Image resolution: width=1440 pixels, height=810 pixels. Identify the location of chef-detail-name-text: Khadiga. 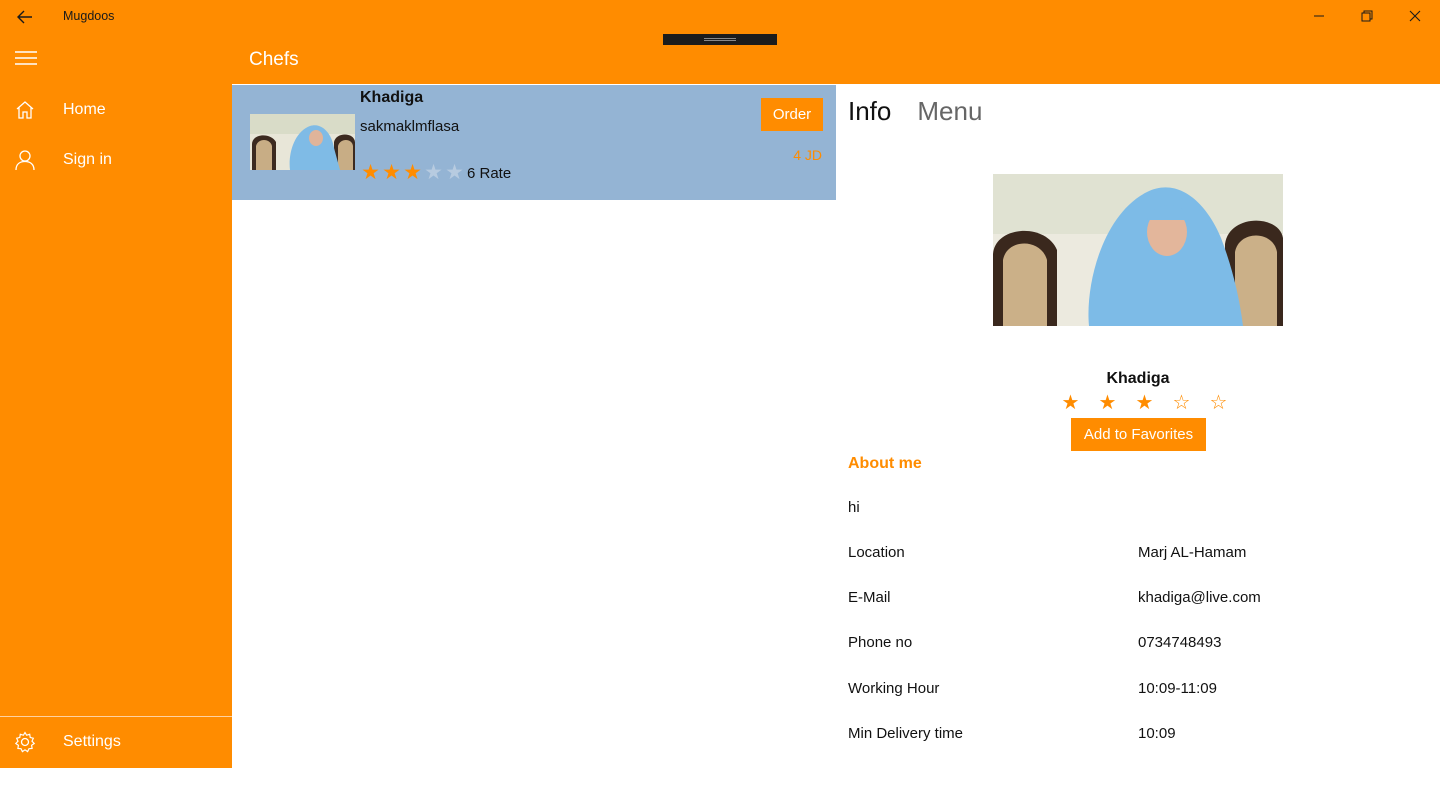
(1138, 378).